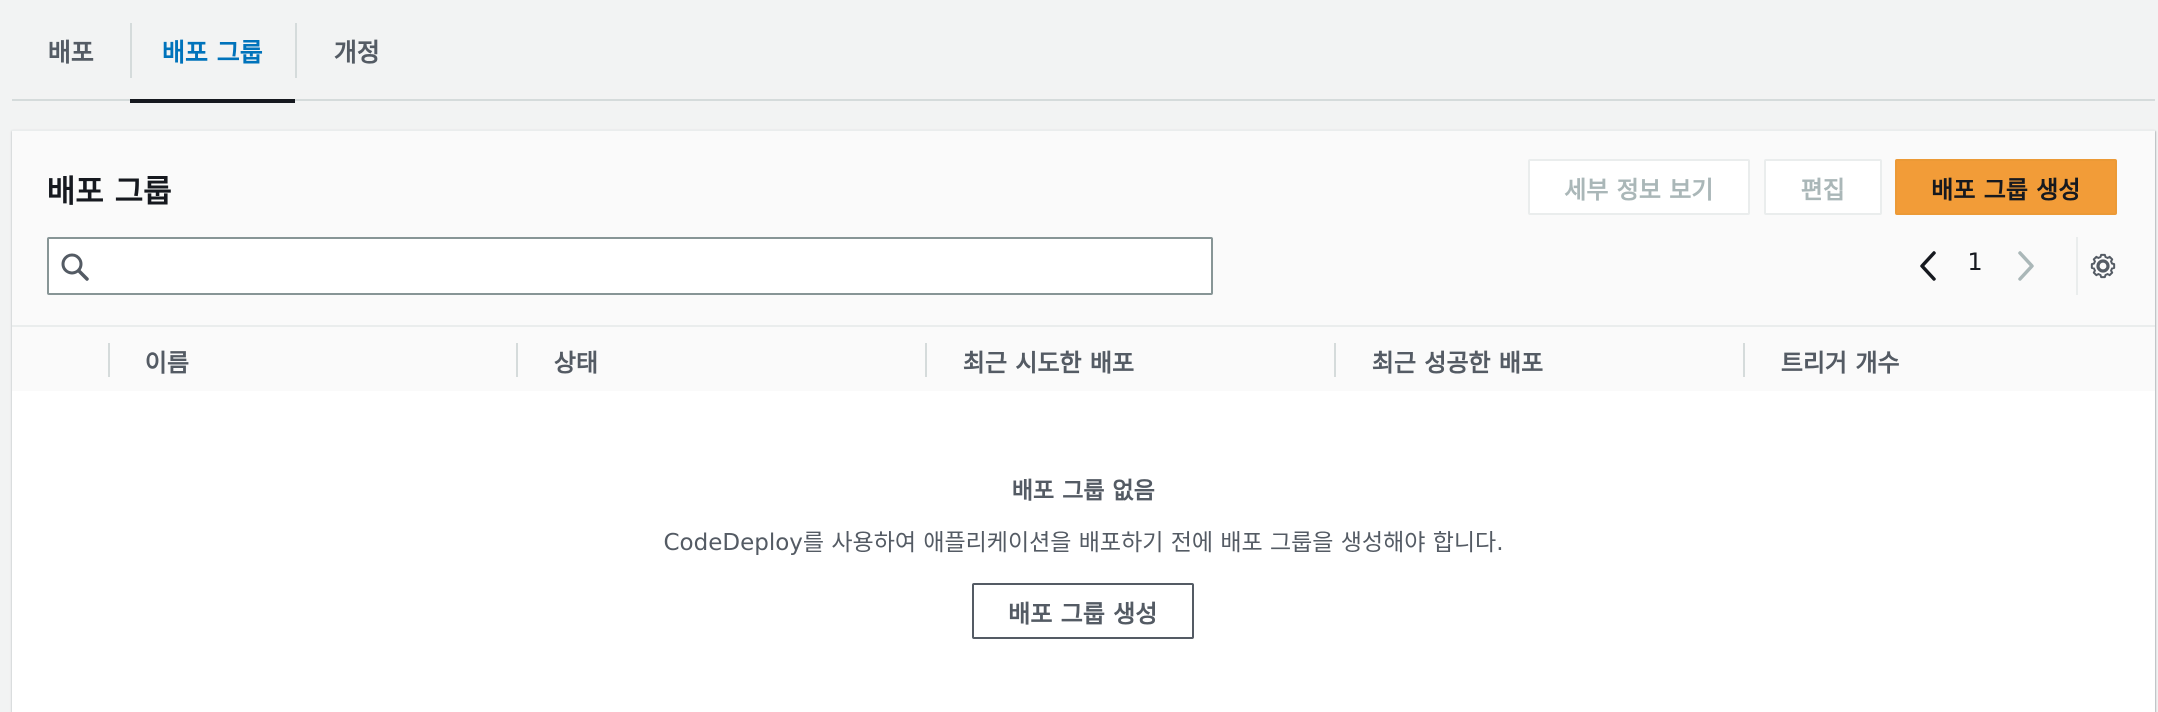 The height and width of the screenshot is (712, 2158). What do you see at coordinates (71, 50) in the screenshot?
I see `tab-deployments: 배포` at bounding box center [71, 50].